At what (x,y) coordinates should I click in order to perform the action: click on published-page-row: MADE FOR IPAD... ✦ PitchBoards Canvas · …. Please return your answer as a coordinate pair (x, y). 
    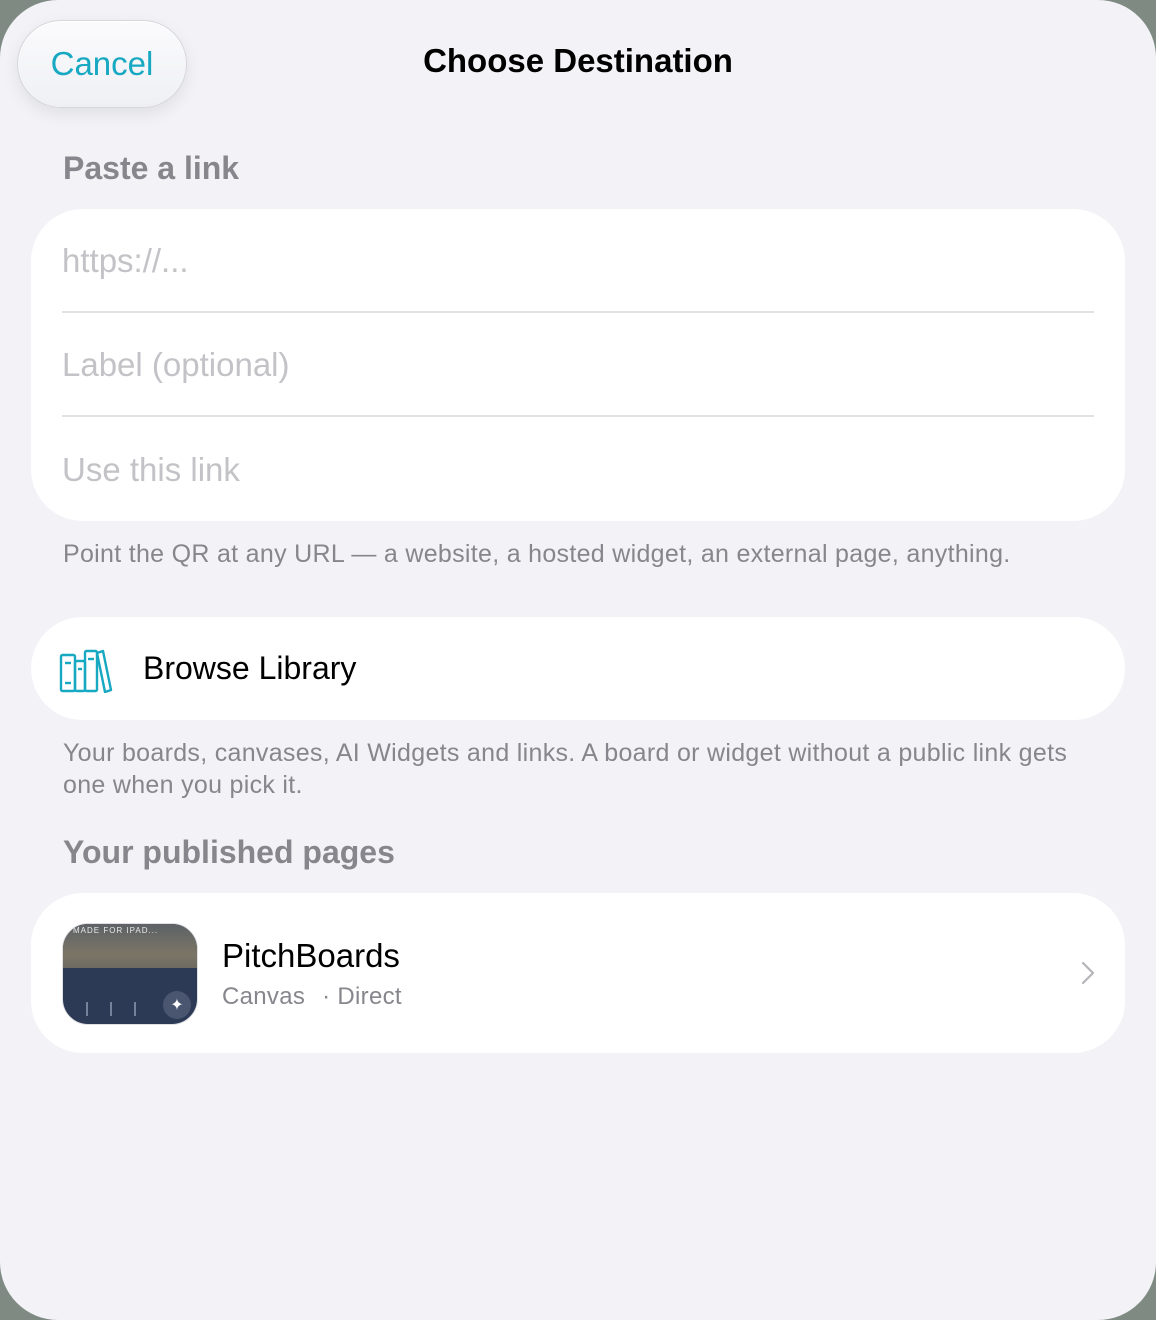
    Looking at the image, I should click on (578, 973).